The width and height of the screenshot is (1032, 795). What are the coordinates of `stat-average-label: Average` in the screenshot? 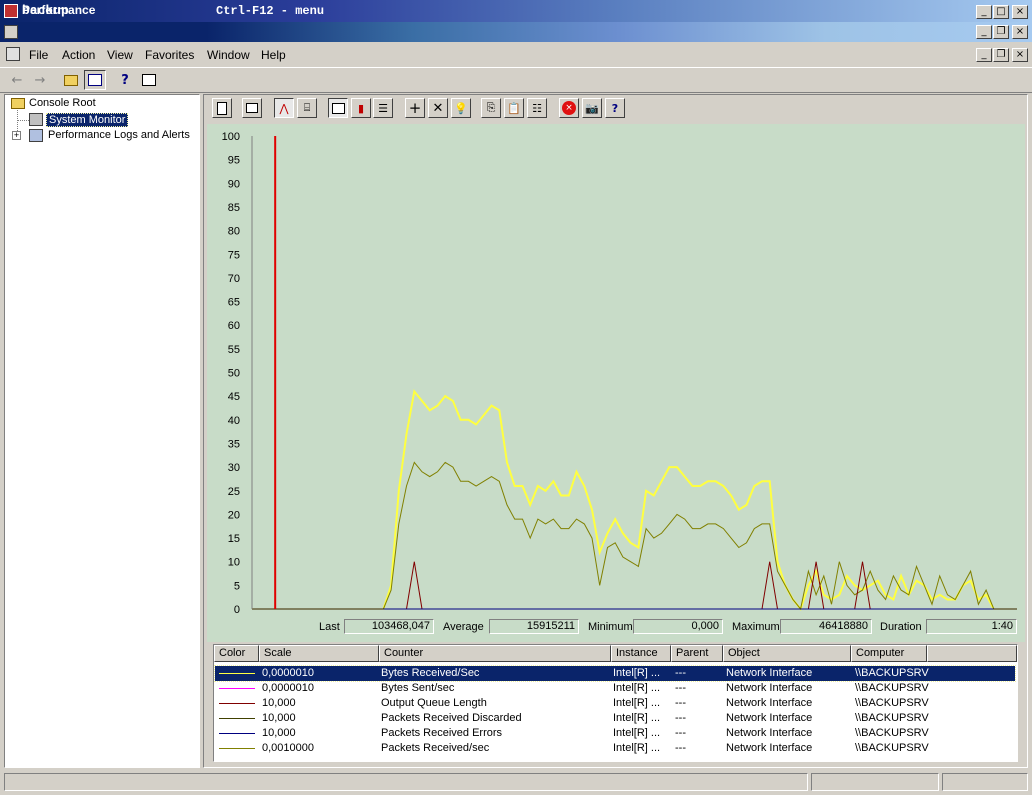 It's located at (463, 627).